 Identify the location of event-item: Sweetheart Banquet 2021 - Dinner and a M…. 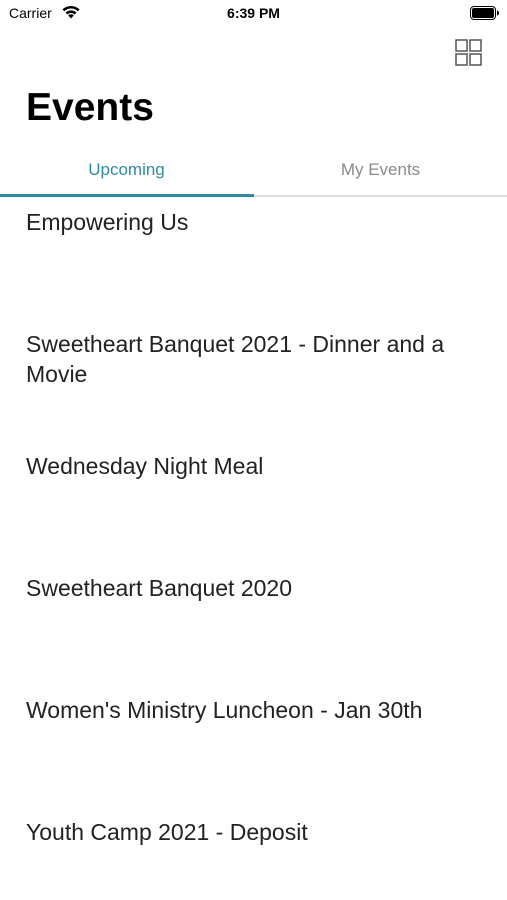
(253, 380).